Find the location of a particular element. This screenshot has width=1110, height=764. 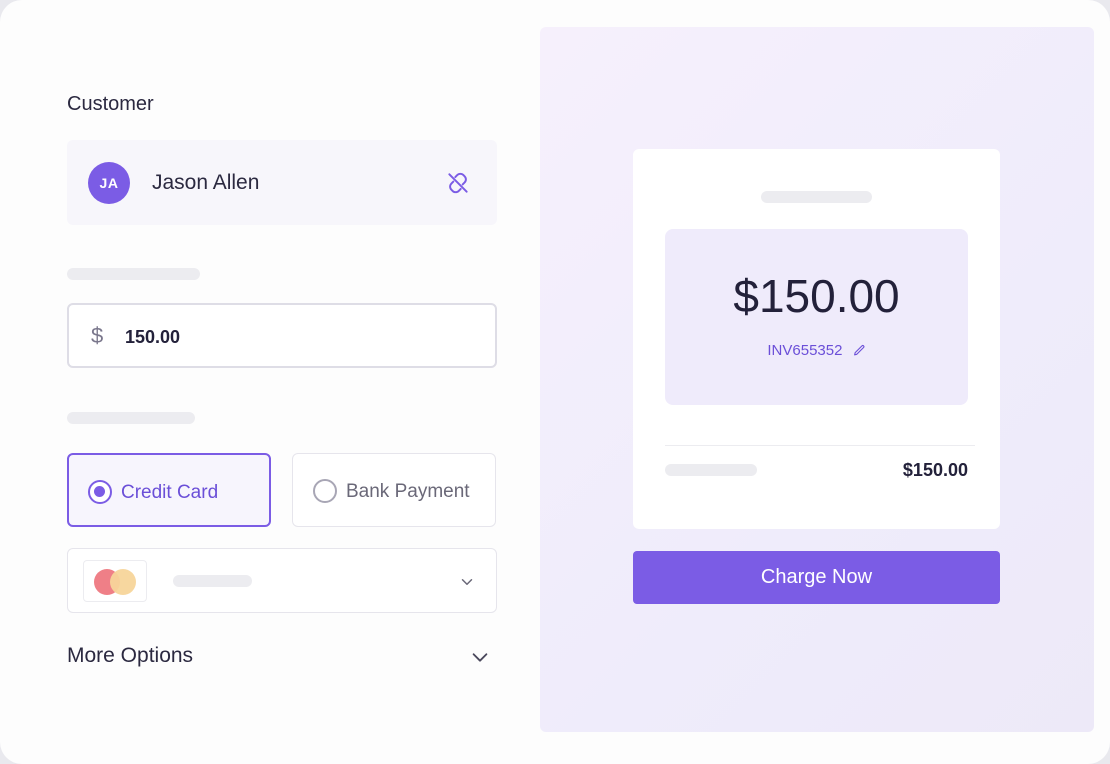

amount-box: $150.00 INV655352 is located at coordinates (816, 317).